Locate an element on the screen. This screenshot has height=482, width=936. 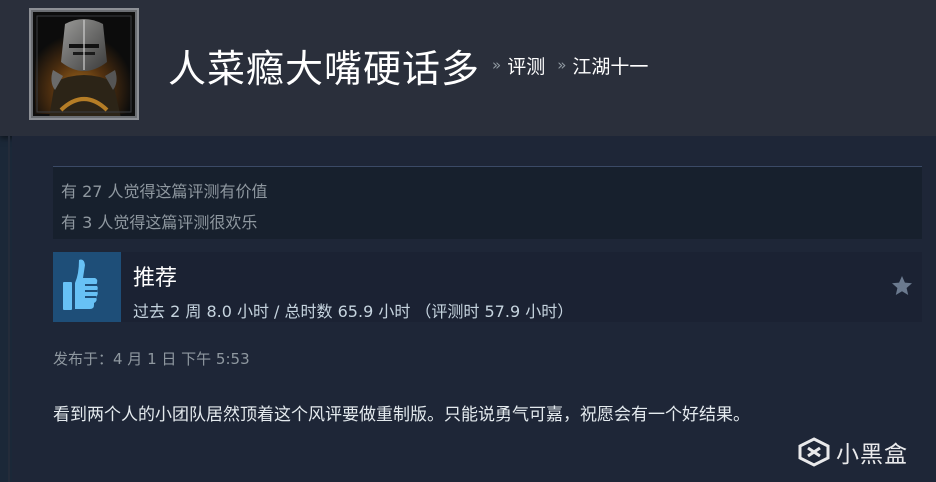
funny-count: 有 3 人觉得这篇评测很欢乐 is located at coordinates (159, 222).